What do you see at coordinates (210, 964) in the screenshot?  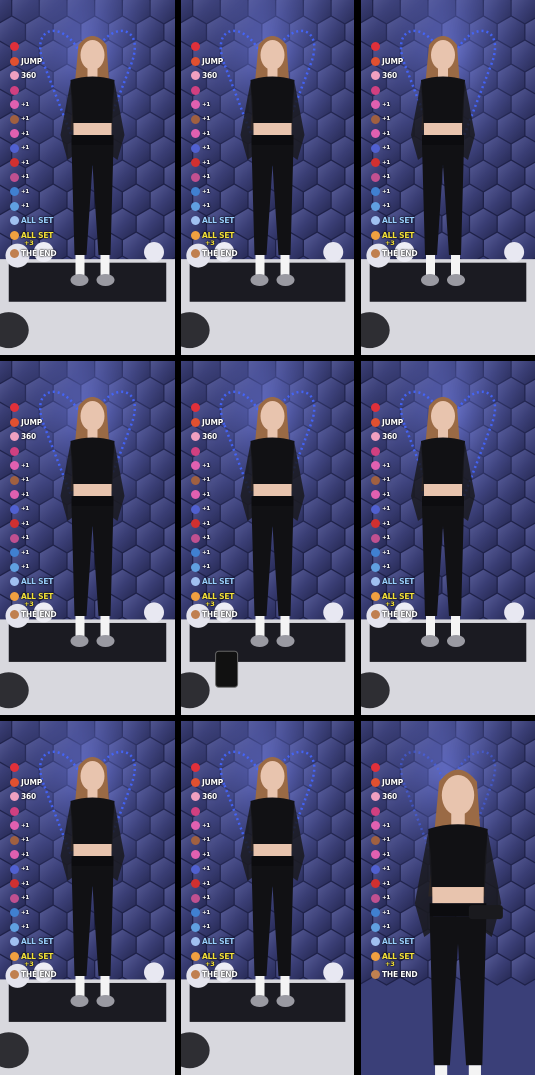 I see `overlay-allset-plus: +3` at bounding box center [210, 964].